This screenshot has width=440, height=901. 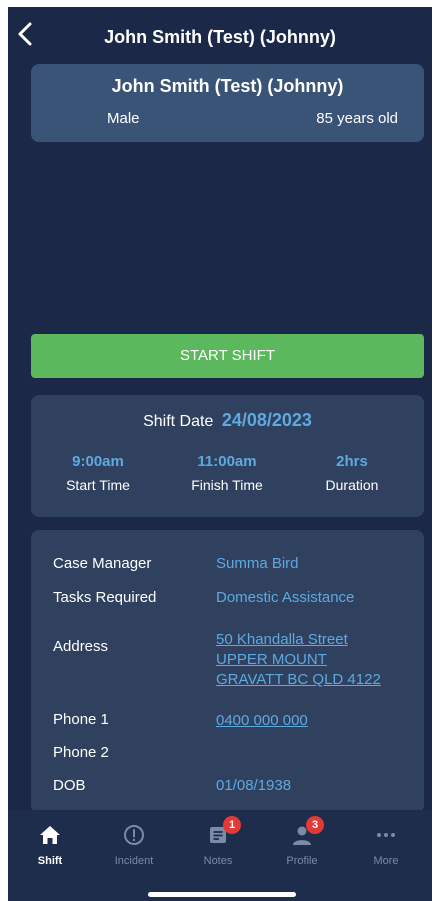 What do you see at coordinates (285, 597) in the screenshot?
I see `tasks-value: Domestic Assistance` at bounding box center [285, 597].